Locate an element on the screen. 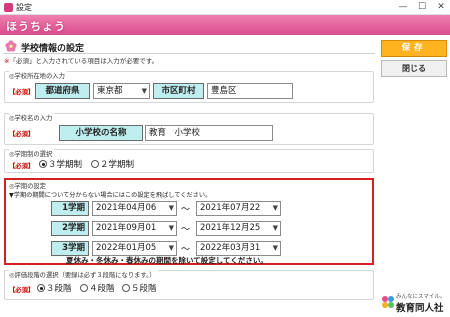 Image resolution: width=450 pixels, height=317 pixels. address-section: ◎学校所在地の入力 【必須】 都道府県 東京都 ▼ 市区町村 豊島区 is located at coordinates (189, 87).